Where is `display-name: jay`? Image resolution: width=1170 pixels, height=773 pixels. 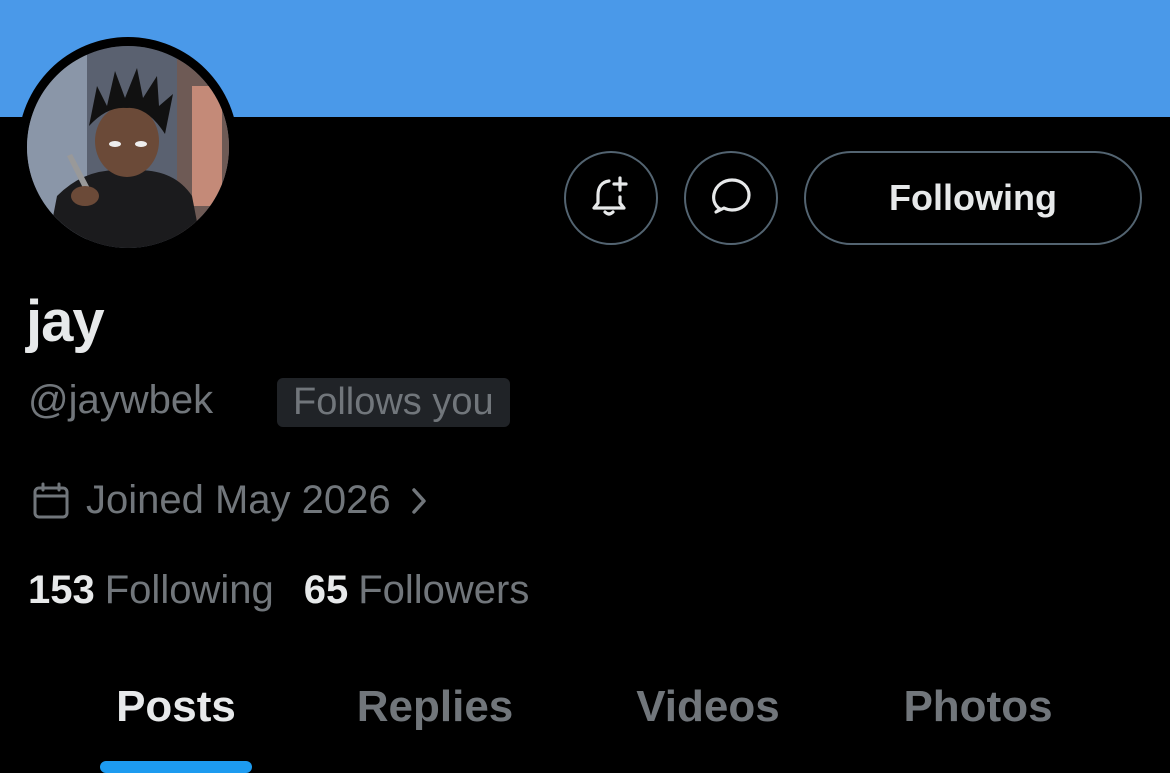 display-name: jay is located at coordinates (65, 321).